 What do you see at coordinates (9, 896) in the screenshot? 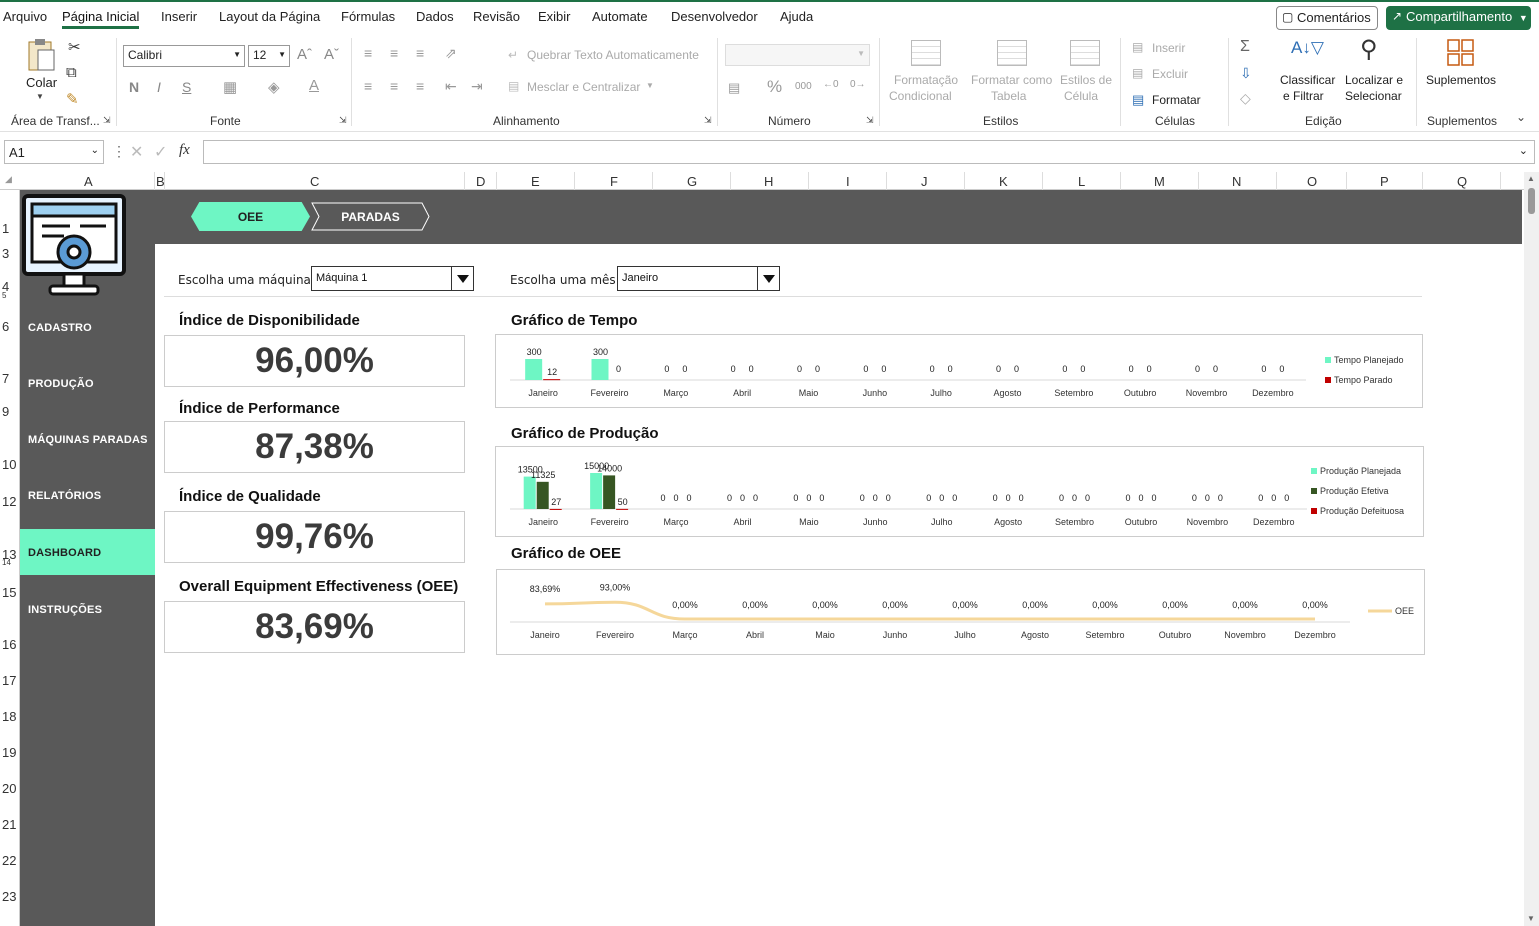
I see `row-header: 23` at bounding box center [9, 896].